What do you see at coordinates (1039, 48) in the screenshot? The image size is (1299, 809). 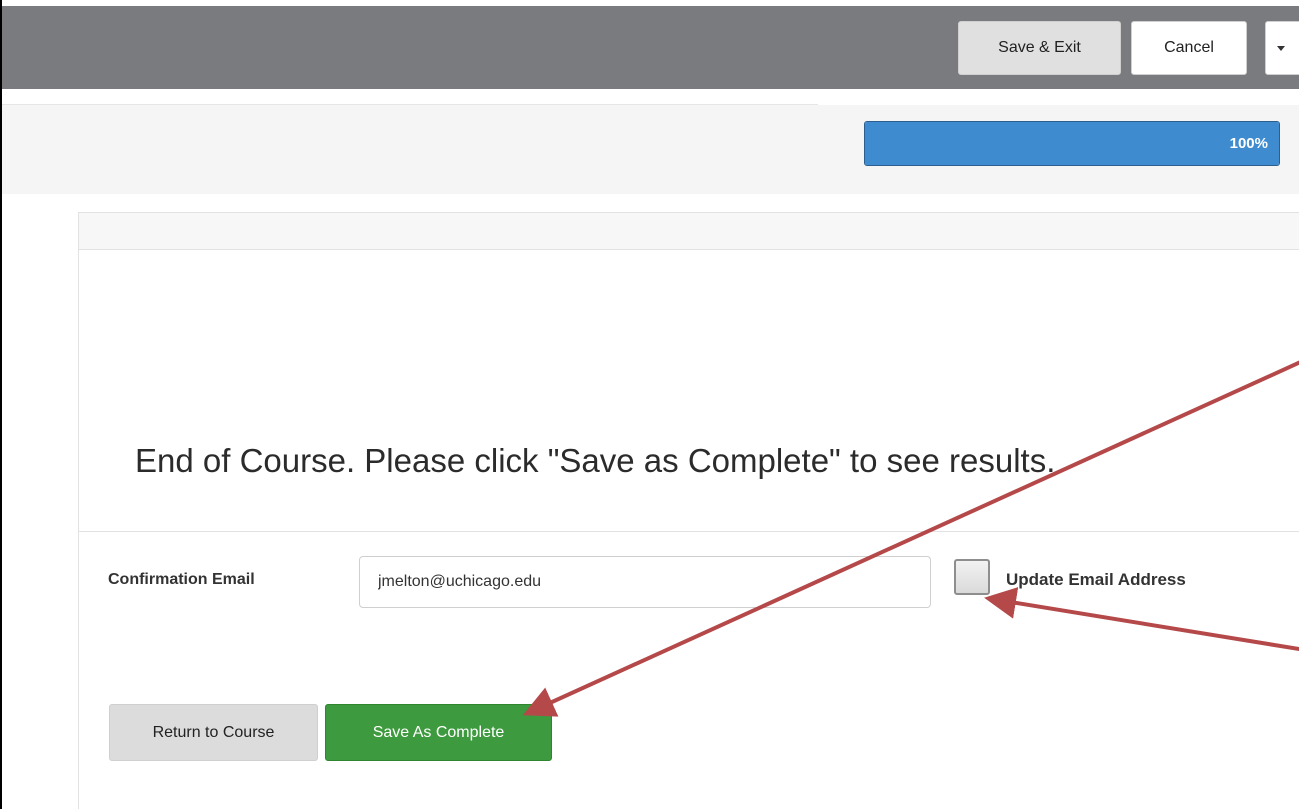 I see `save-exit-button: Save & Exit` at bounding box center [1039, 48].